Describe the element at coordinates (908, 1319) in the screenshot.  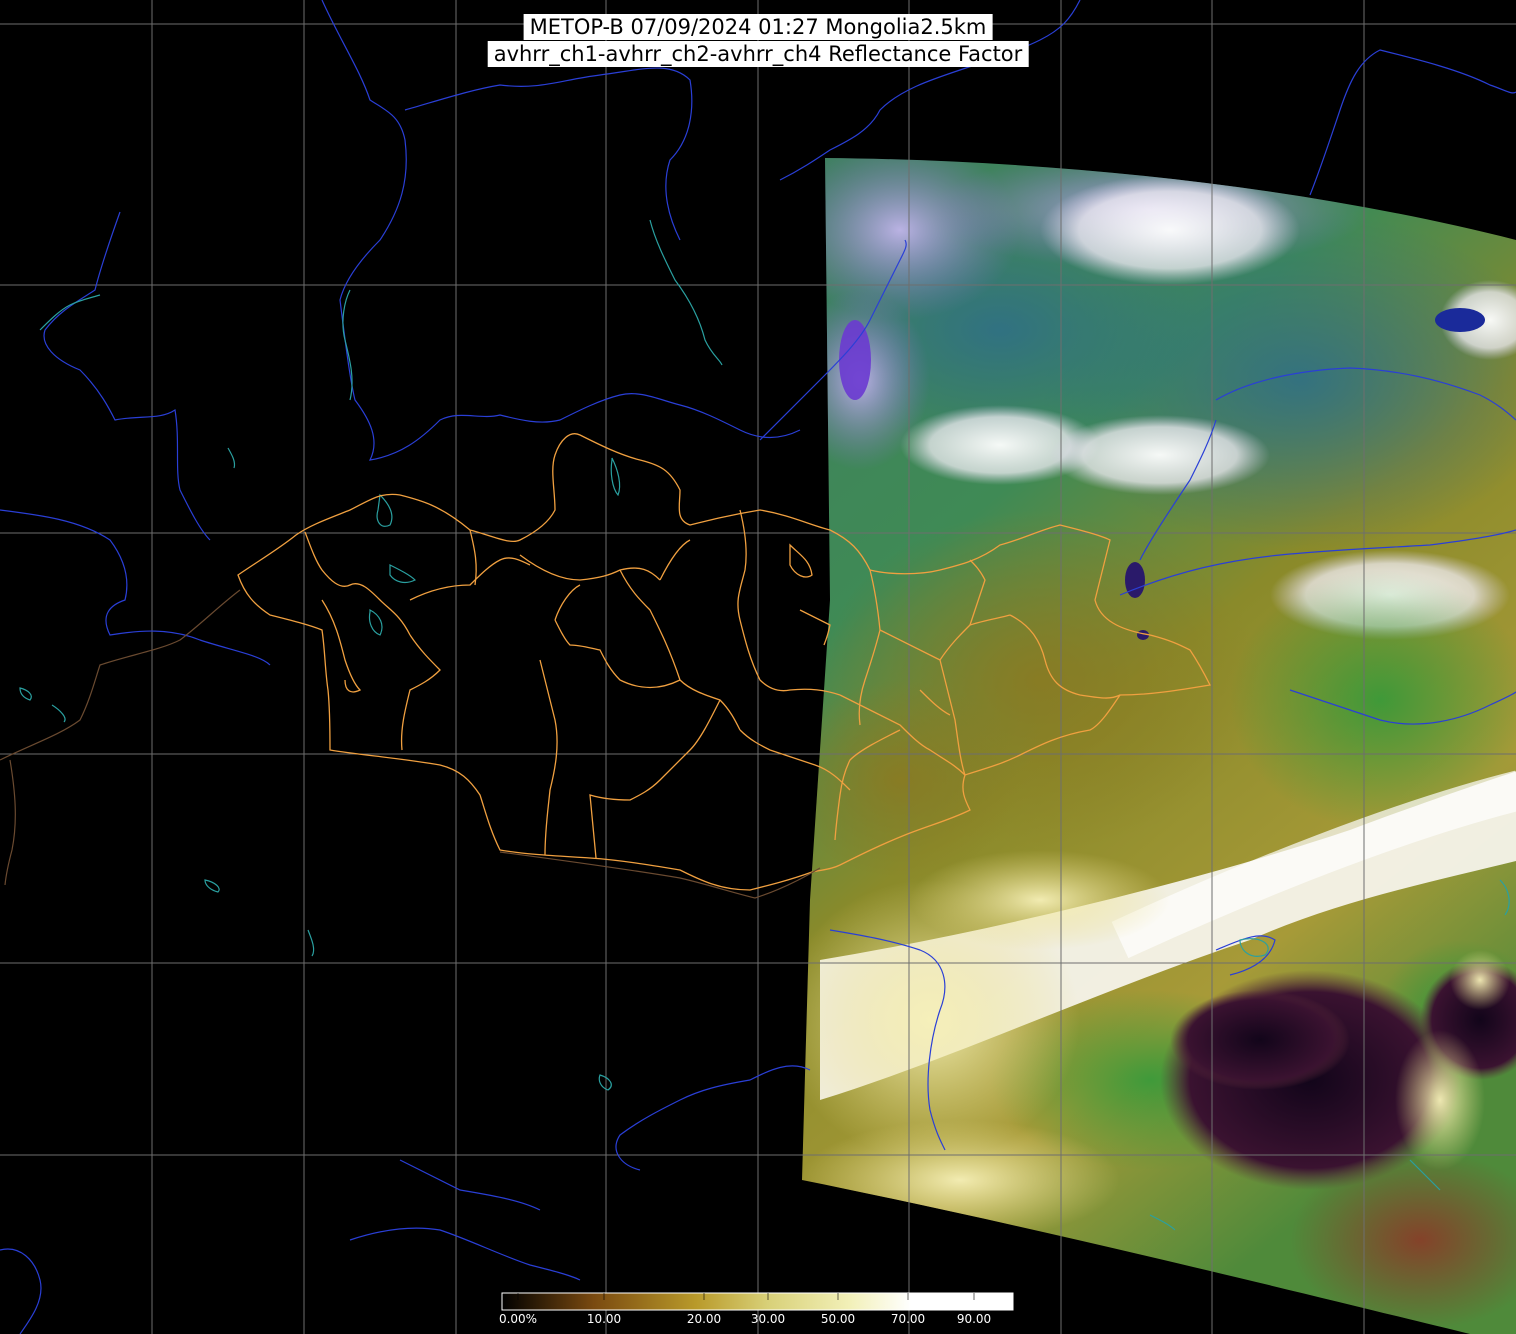
I see `colorbar-tick-label: 70.00` at that location.